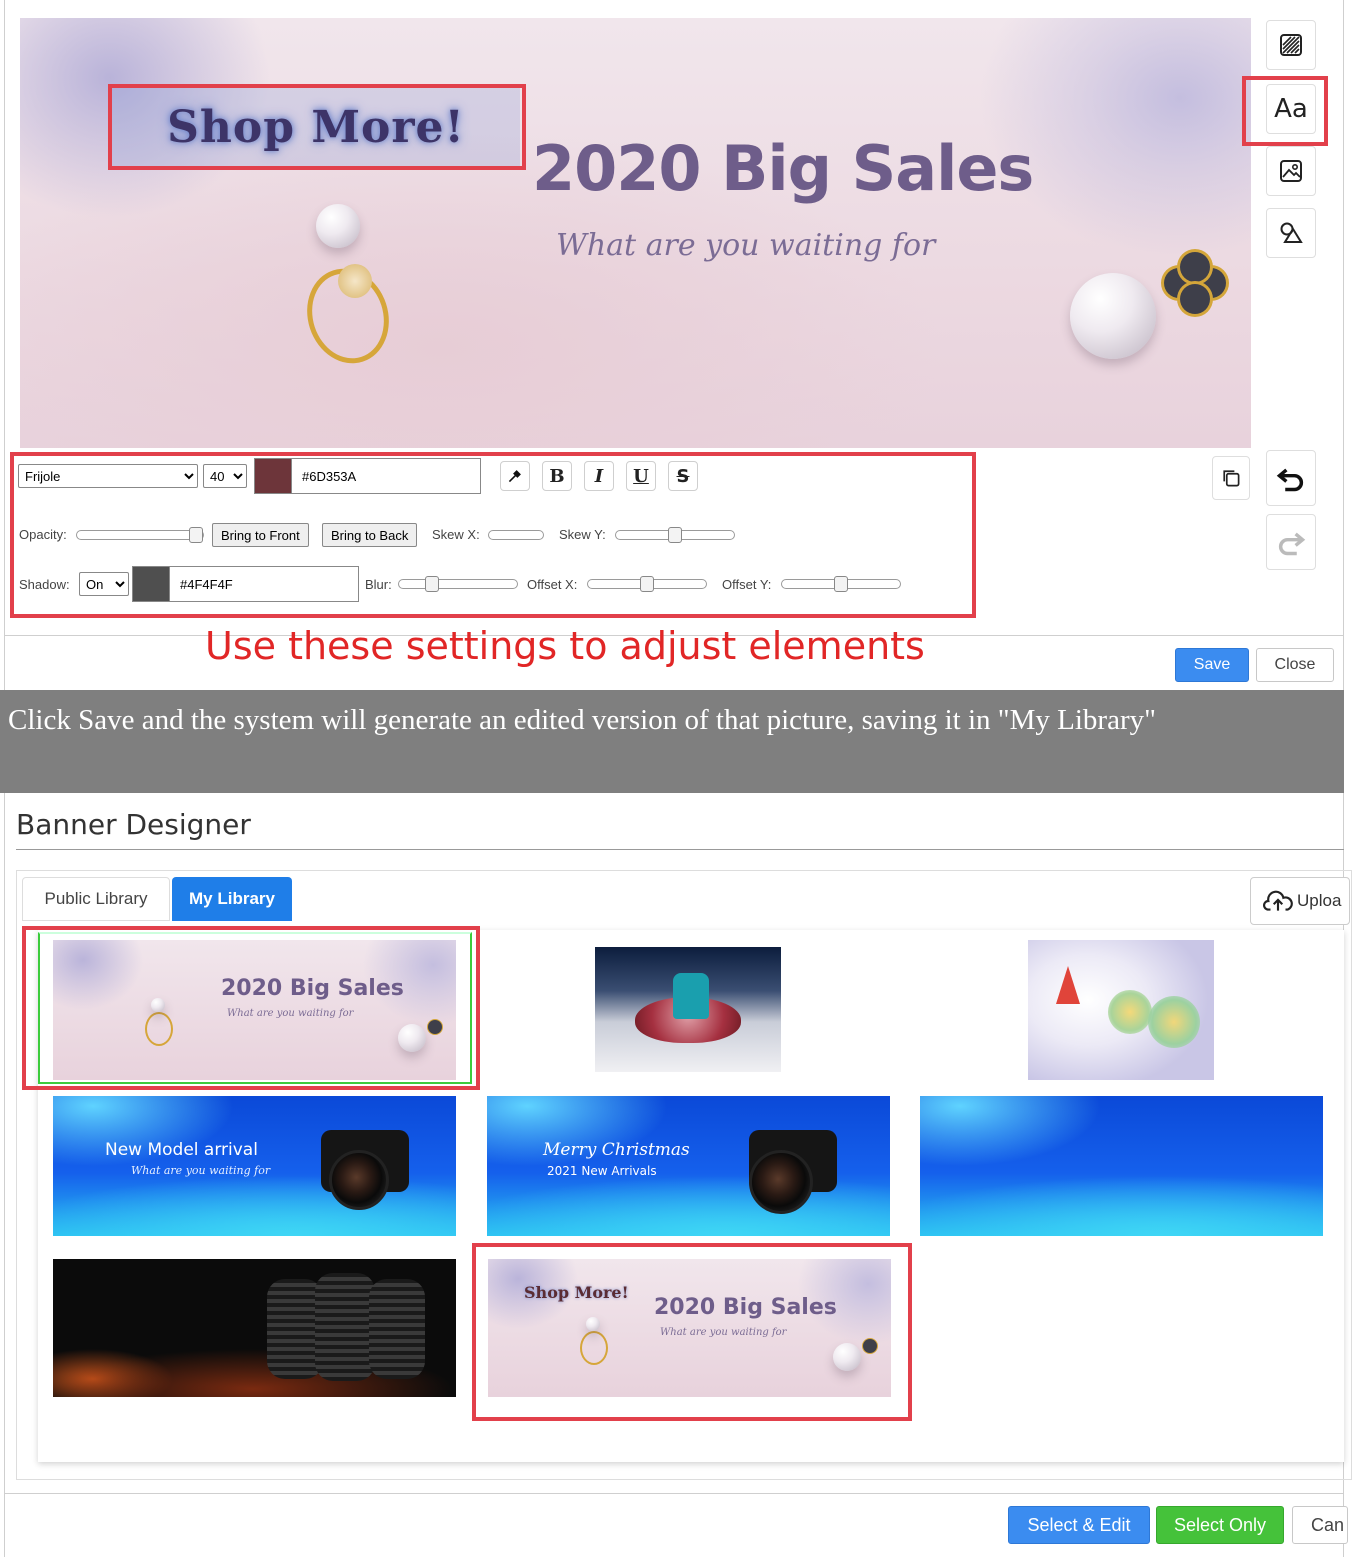 Image resolution: width=1352 pixels, height=1557 pixels. Describe the element at coordinates (133, 824) in the screenshot. I see `designer-title: Banner Designer` at that location.